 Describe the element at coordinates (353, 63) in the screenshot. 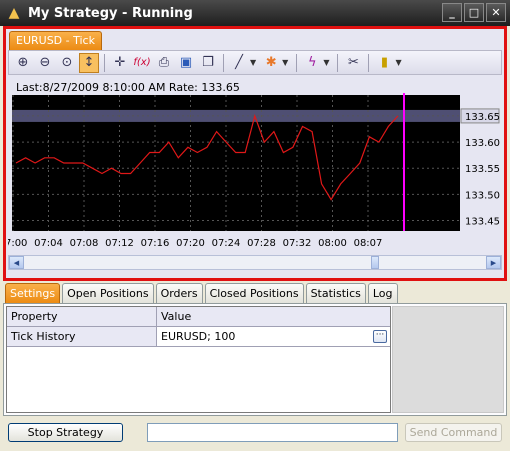

I see `properties-icon: ✂` at that location.